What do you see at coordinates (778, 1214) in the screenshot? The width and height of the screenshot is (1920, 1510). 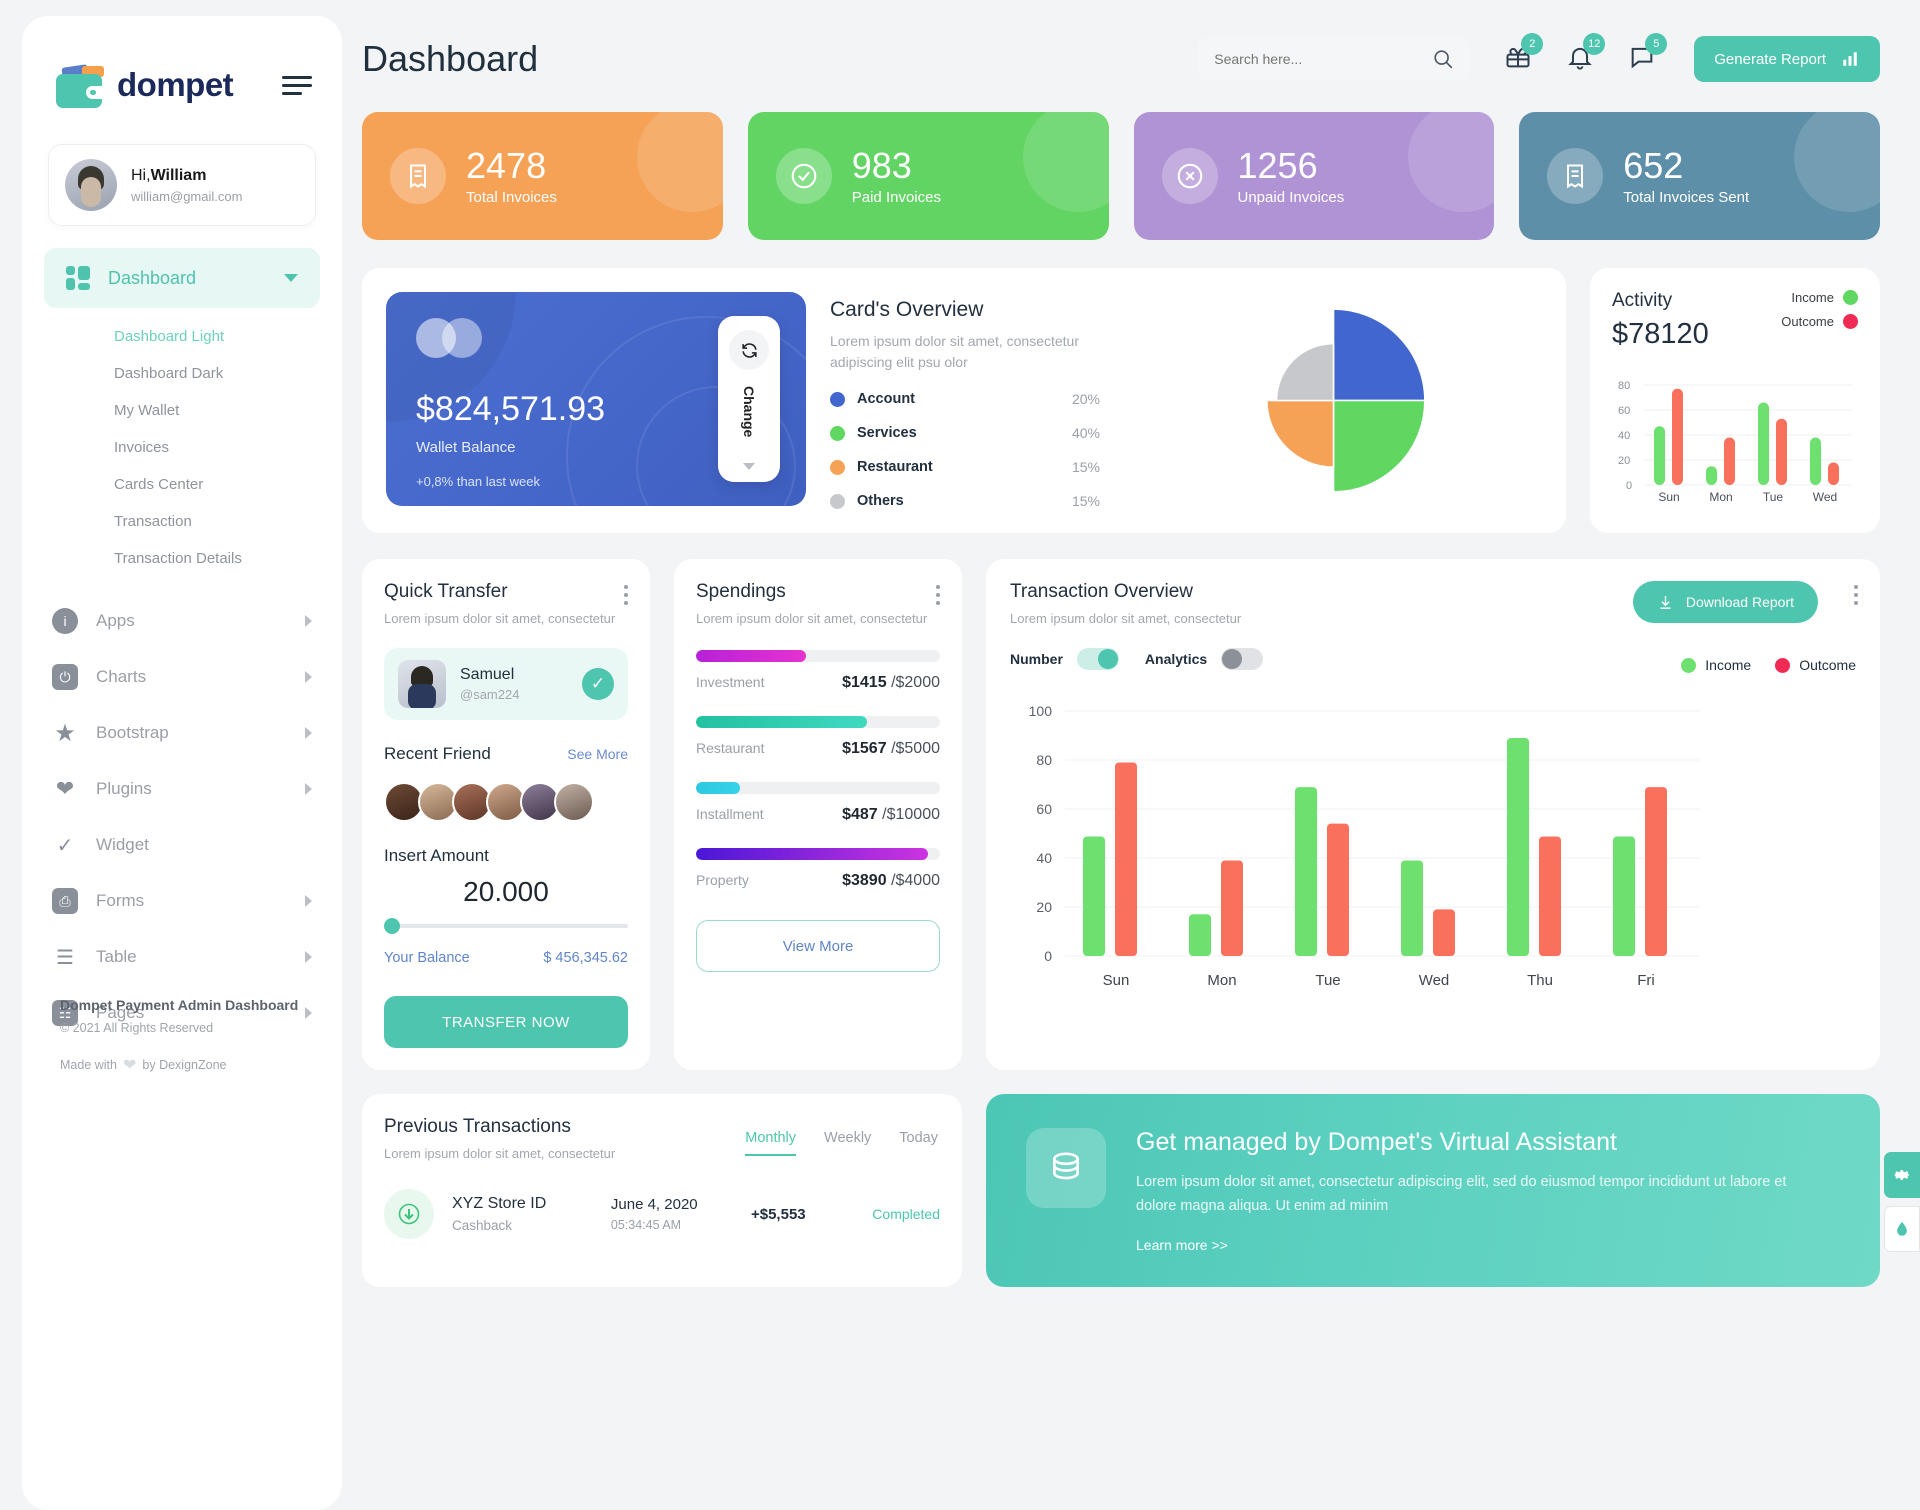 I see `transaction-amount: +$5,553` at bounding box center [778, 1214].